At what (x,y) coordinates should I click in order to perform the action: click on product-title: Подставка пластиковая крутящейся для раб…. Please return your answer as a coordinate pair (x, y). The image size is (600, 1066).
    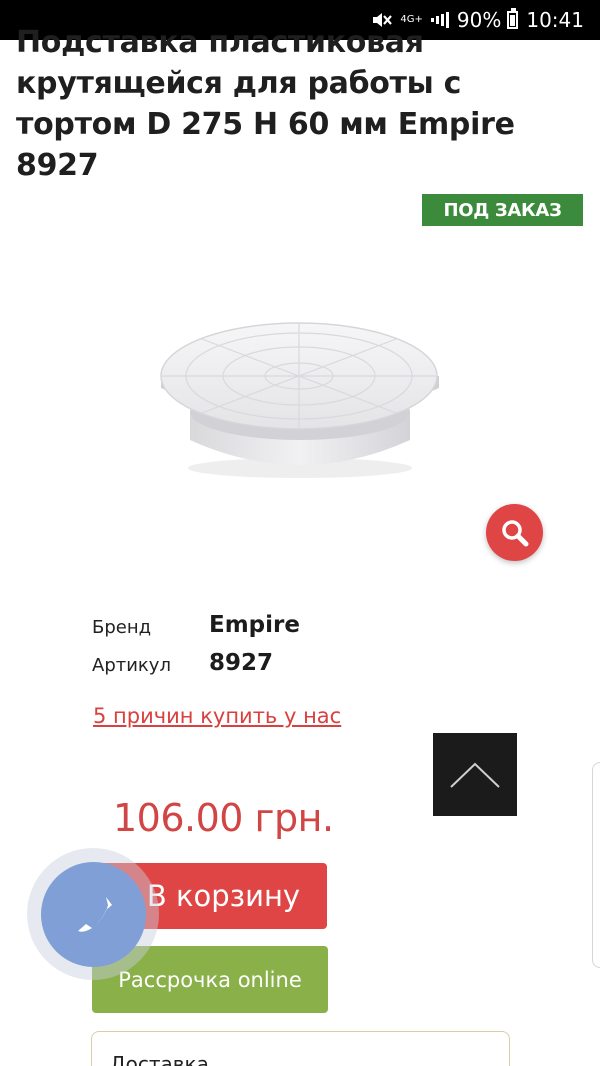
    Looking at the image, I should click on (265, 104).